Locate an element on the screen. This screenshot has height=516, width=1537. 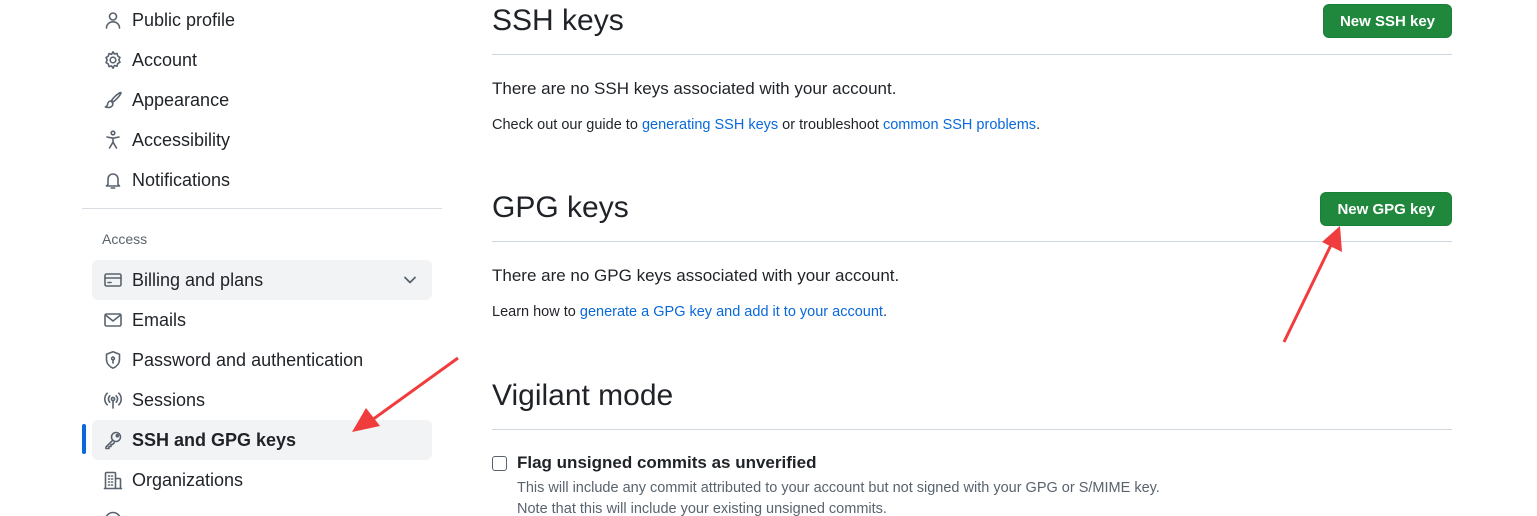
ssh-keys-heading: SSH keys is located at coordinates (558, 20).